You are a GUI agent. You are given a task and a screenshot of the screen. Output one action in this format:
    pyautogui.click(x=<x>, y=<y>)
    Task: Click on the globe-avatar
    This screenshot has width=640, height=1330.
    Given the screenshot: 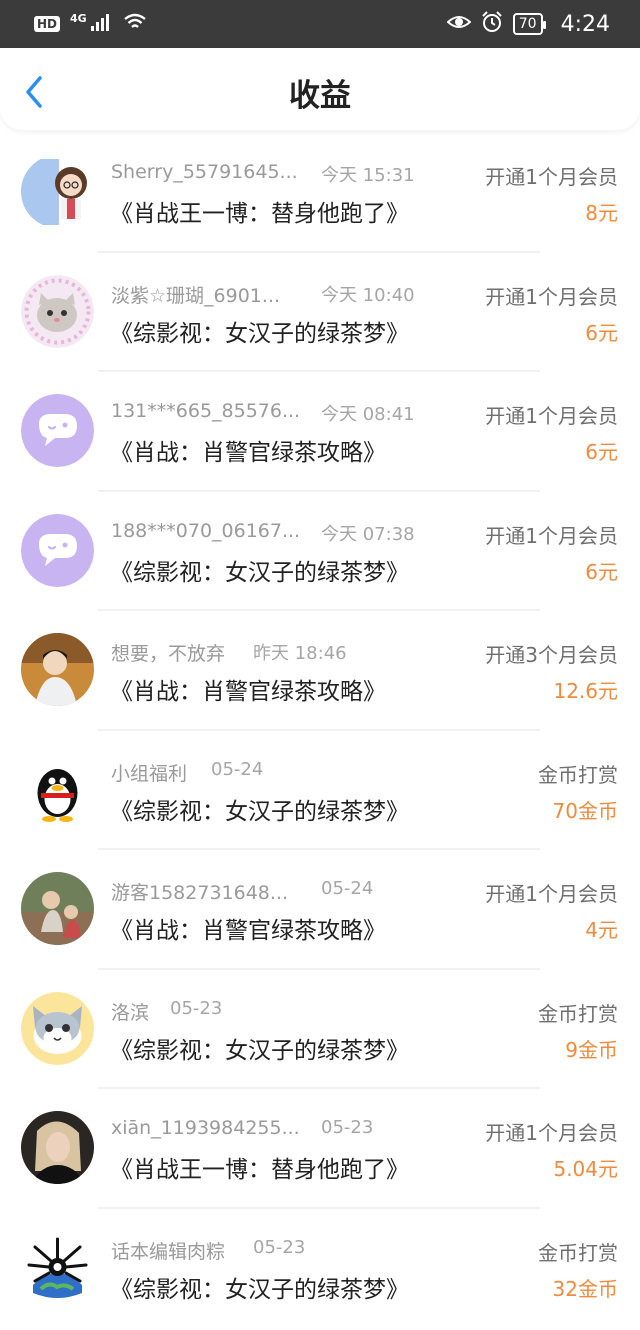 What is the action you would take?
    pyautogui.click(x=57, y=1267)
    